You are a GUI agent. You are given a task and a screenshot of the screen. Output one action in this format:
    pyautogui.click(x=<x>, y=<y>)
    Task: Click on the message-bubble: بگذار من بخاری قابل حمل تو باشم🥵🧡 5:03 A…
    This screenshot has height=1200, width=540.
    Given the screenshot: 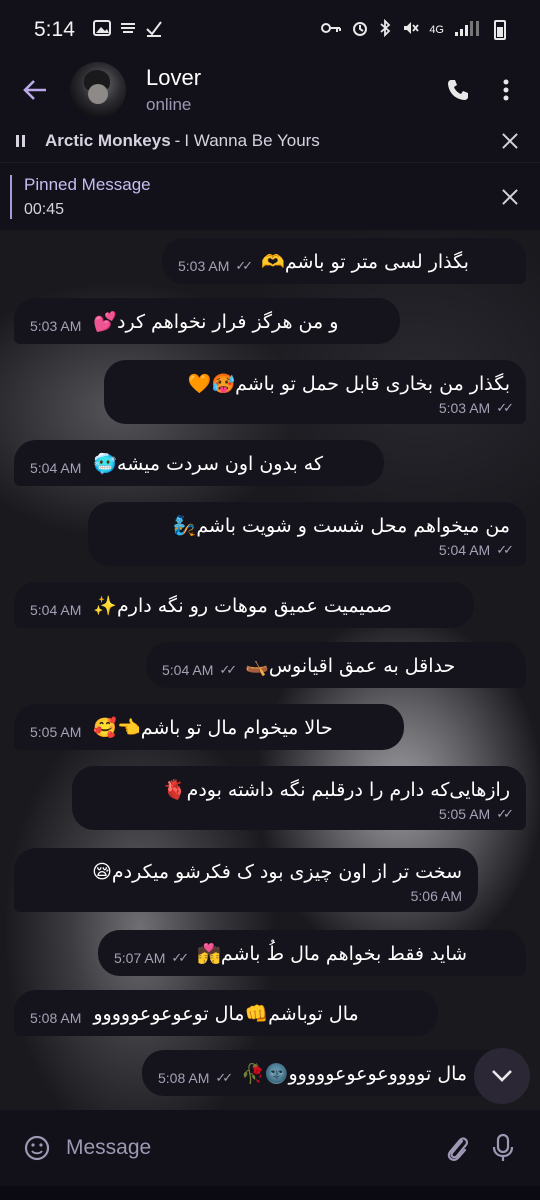 What is the action you would take?
    pyautogui.click(x=315, y=392)
    